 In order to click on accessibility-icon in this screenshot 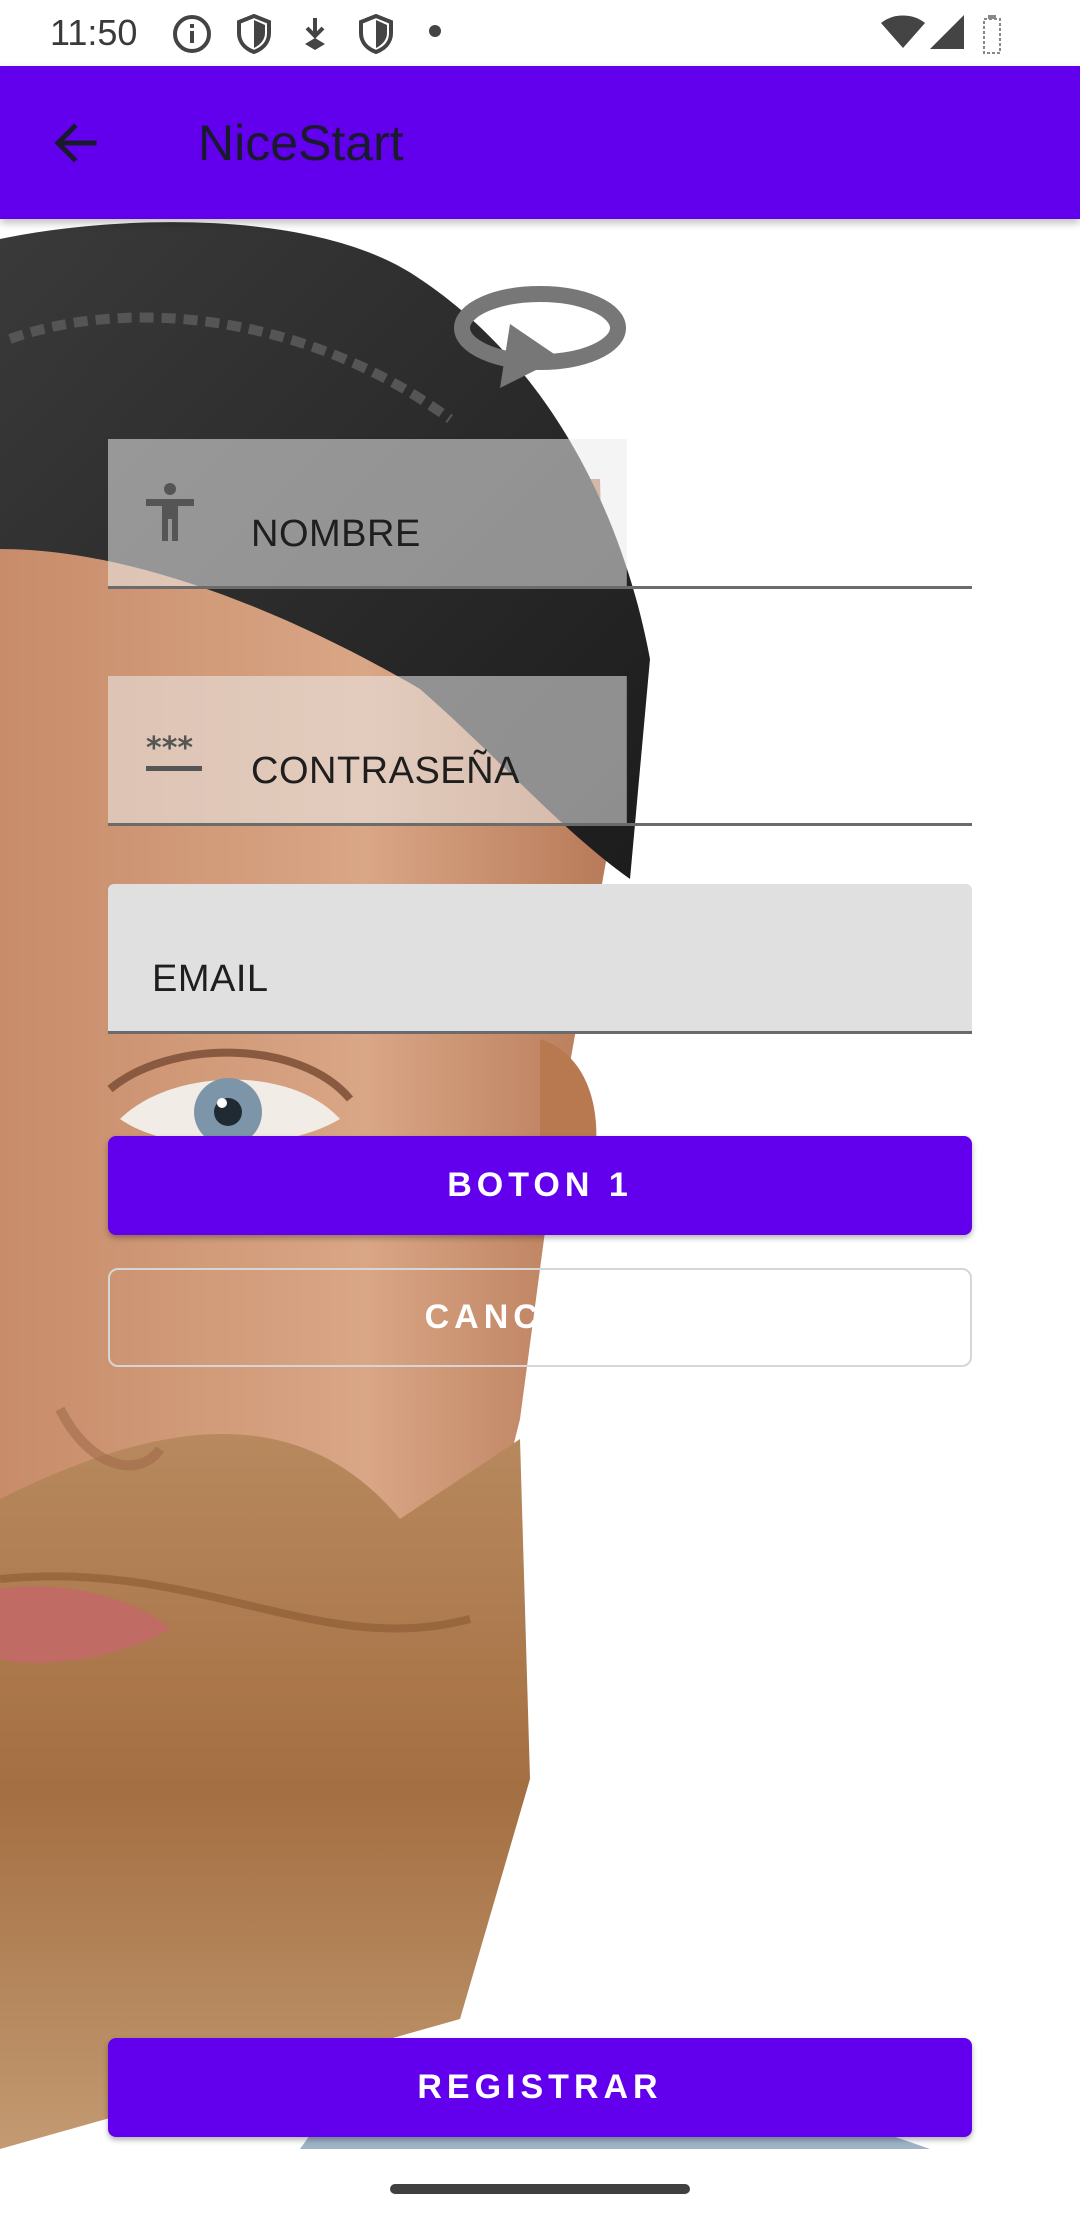, I will do `click(170, 512)`.